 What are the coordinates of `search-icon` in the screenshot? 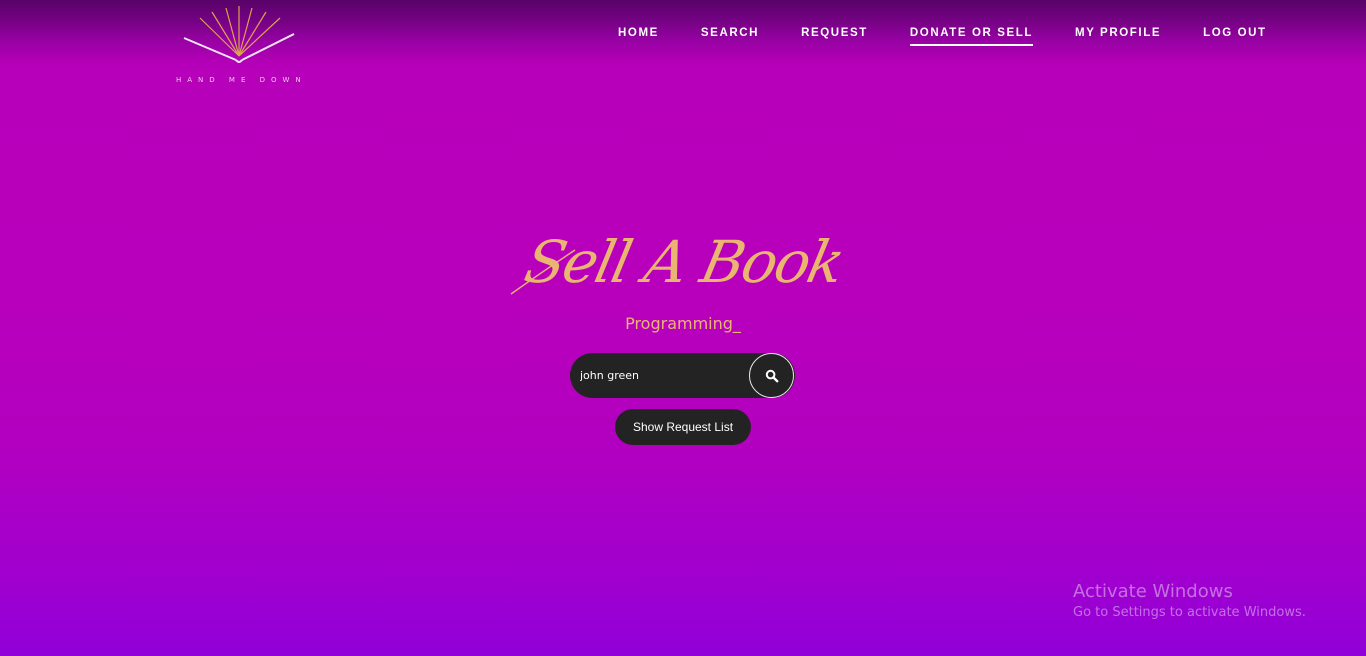 It's located at (771, 375).